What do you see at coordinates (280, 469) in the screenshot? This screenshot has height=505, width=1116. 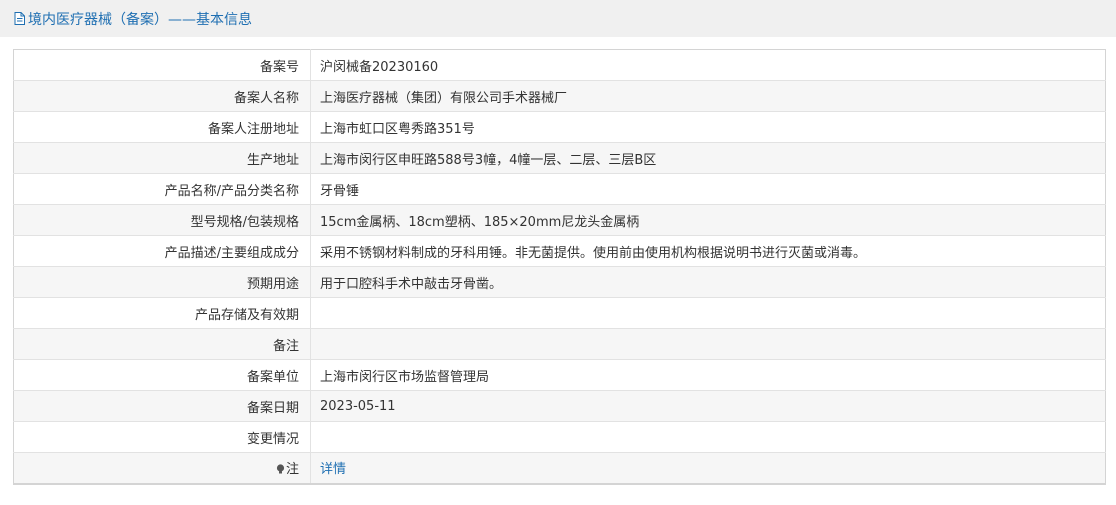 I see `bulb-icon` at bounding box center [280, 469].